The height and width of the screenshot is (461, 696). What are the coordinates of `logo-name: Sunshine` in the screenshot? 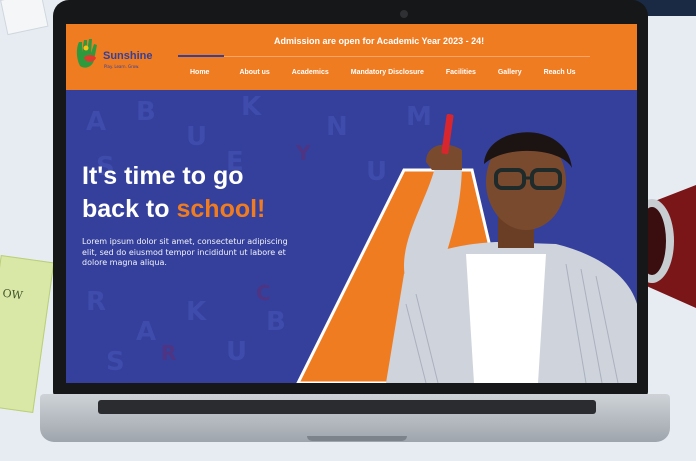 It's located at (128, 56).